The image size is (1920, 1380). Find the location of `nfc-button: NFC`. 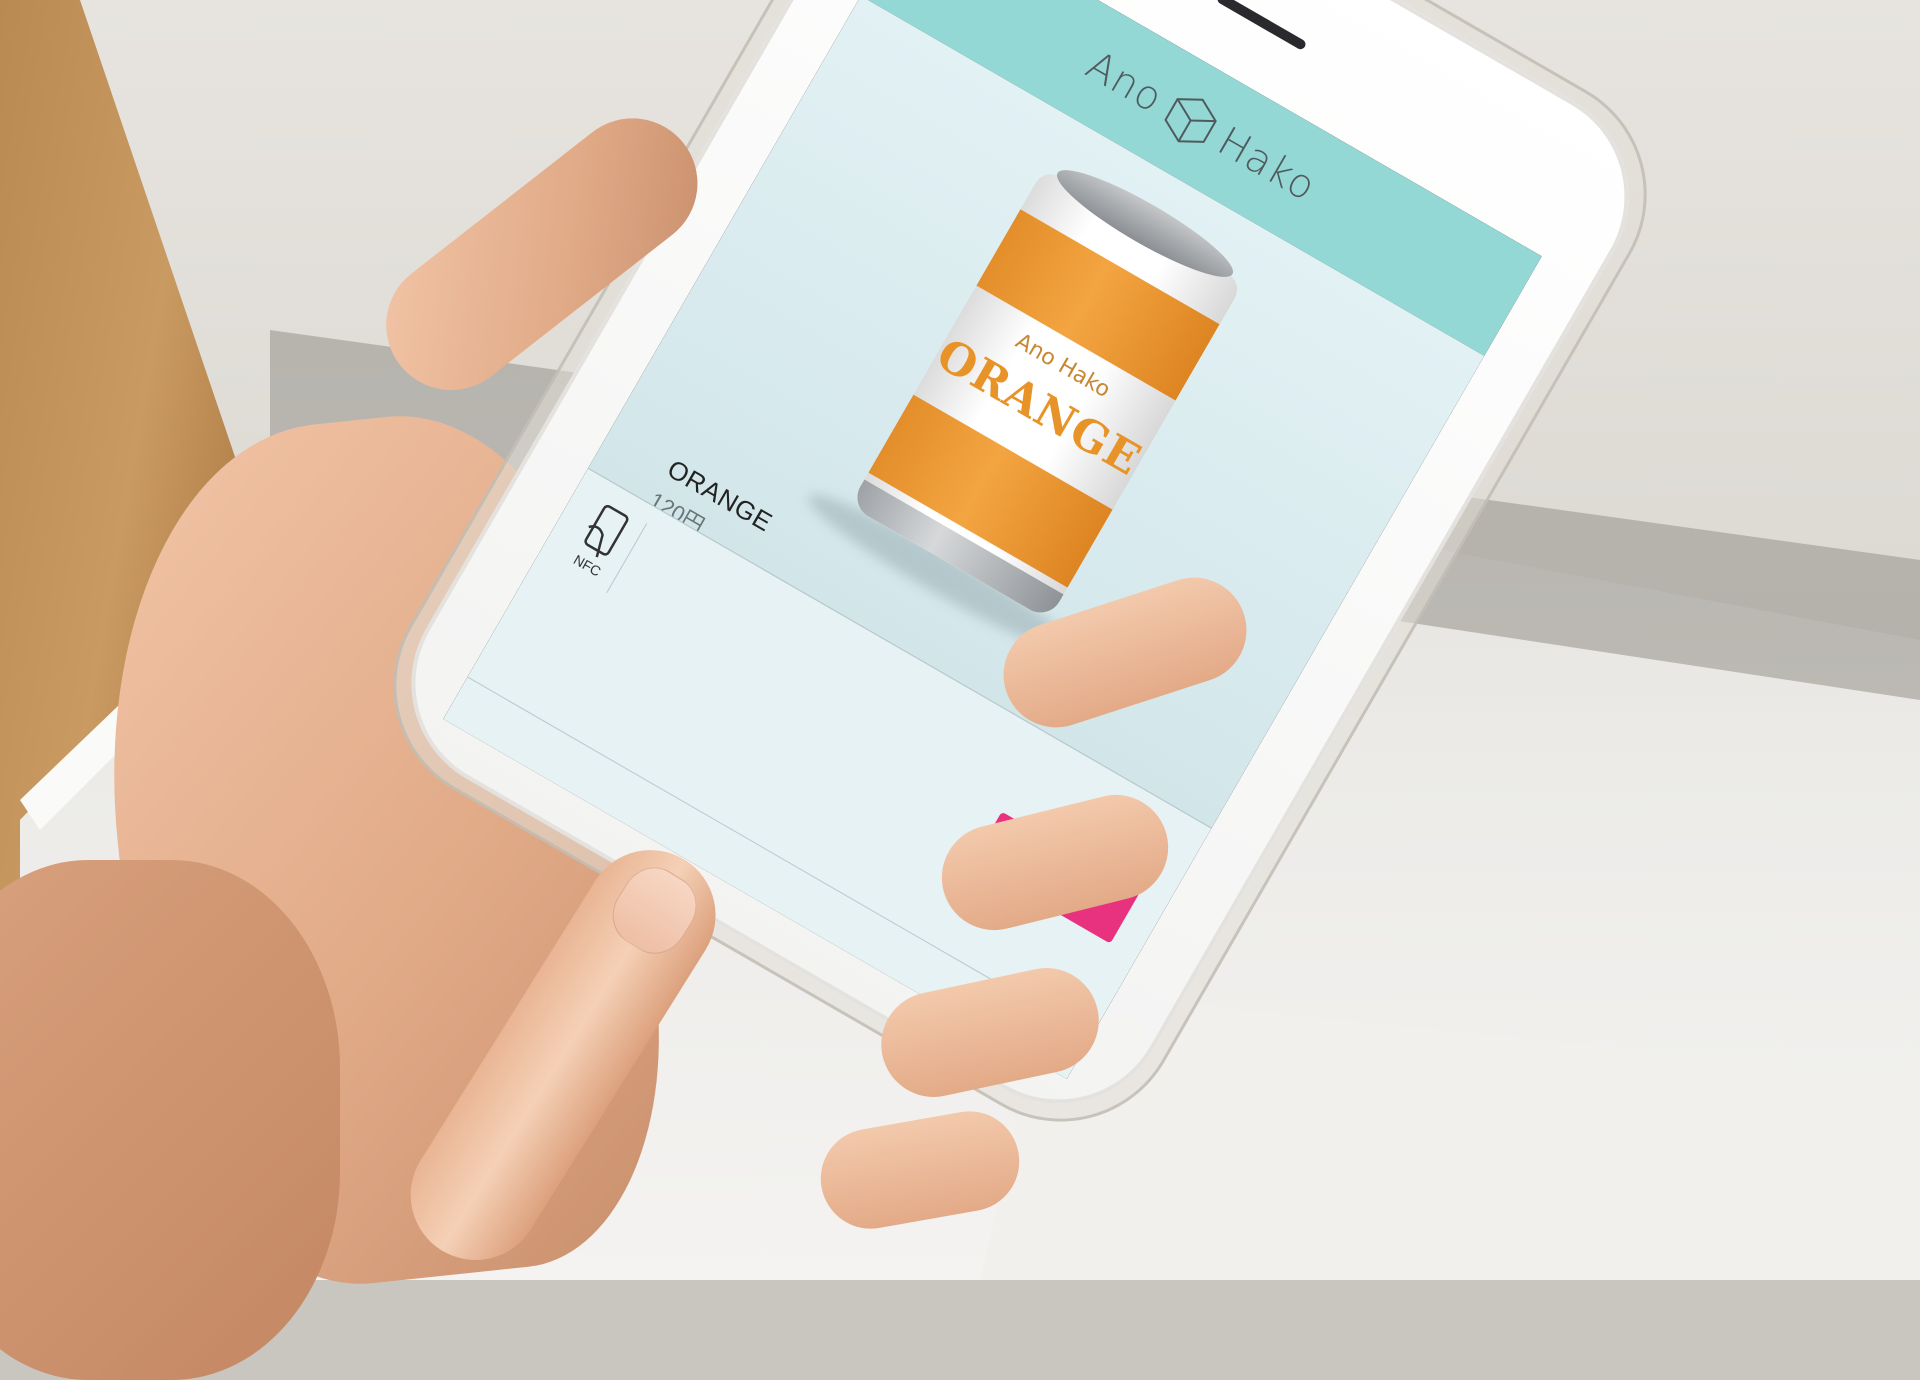

nfc-button: NFC is located at coordinates (601, 543).